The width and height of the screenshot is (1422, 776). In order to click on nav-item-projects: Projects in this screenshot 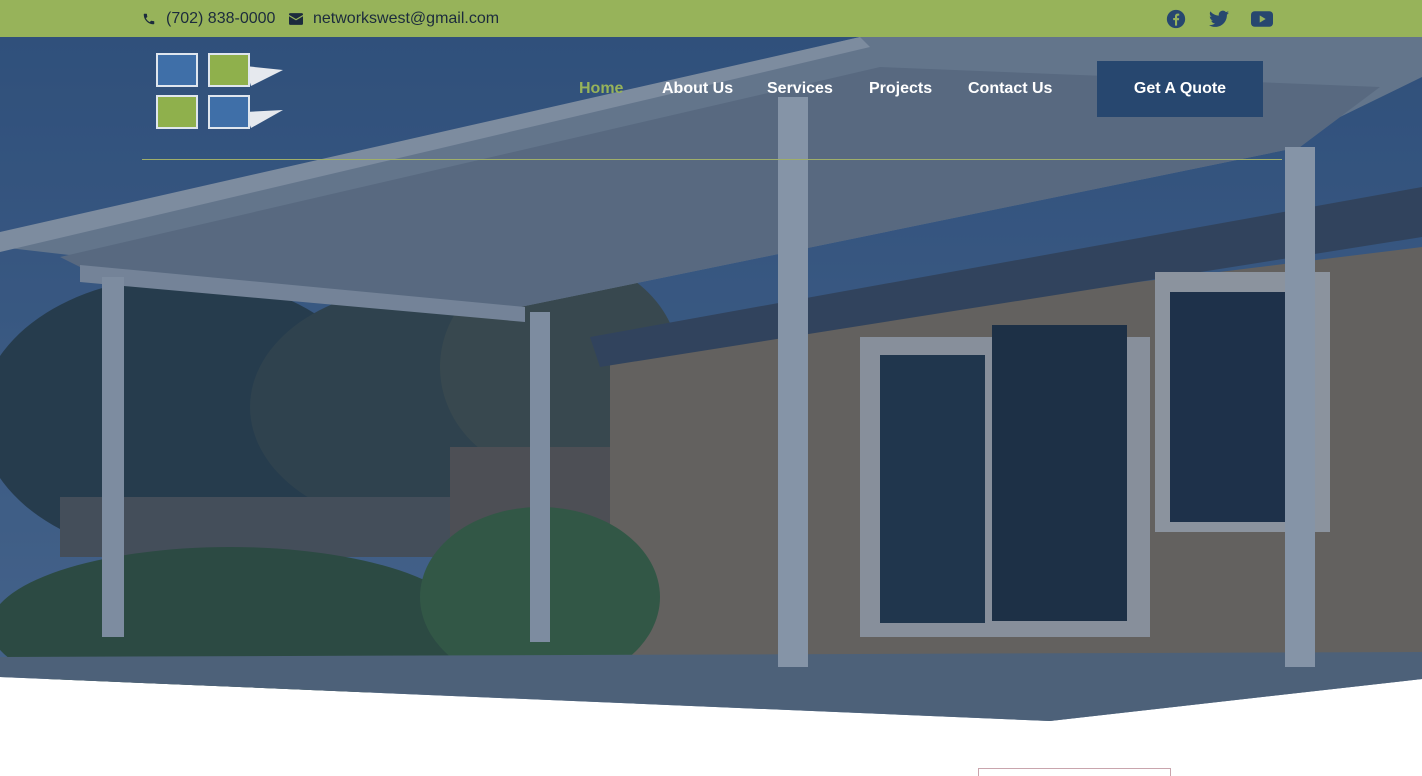, I will do `click(900, 89)`.